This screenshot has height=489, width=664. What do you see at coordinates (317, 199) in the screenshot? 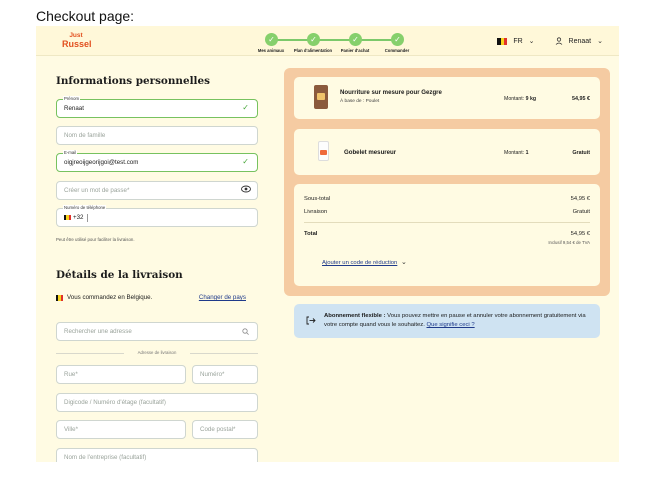
I see `subtotal-label: Sous-total` at bounding box center [317, 199].